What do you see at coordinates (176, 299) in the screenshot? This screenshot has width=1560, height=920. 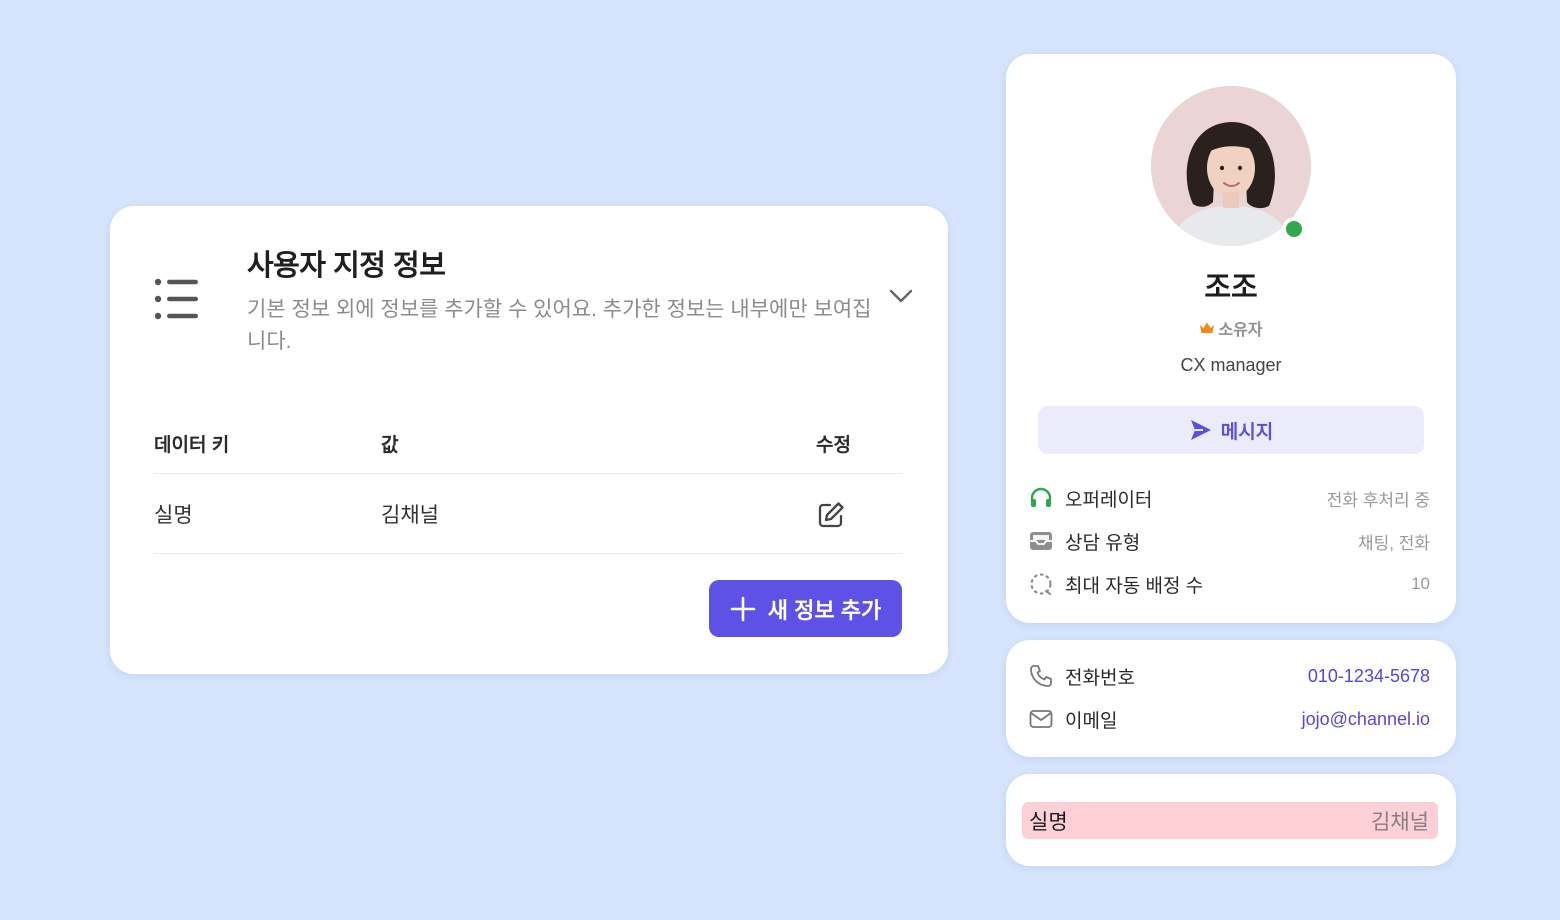 I see `list-icon` at bounding box center [176, 299].